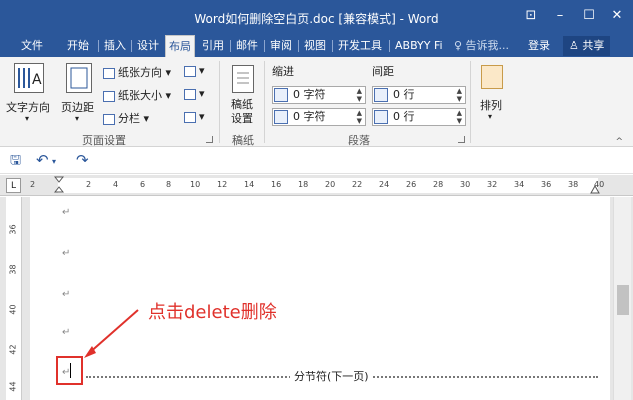 This screenshot has height=400, width=633. What do you see at coordinates (28, 107) in the screenshot?
I see `text-direction-button: 文字方向` at bounding box center [28, 107].